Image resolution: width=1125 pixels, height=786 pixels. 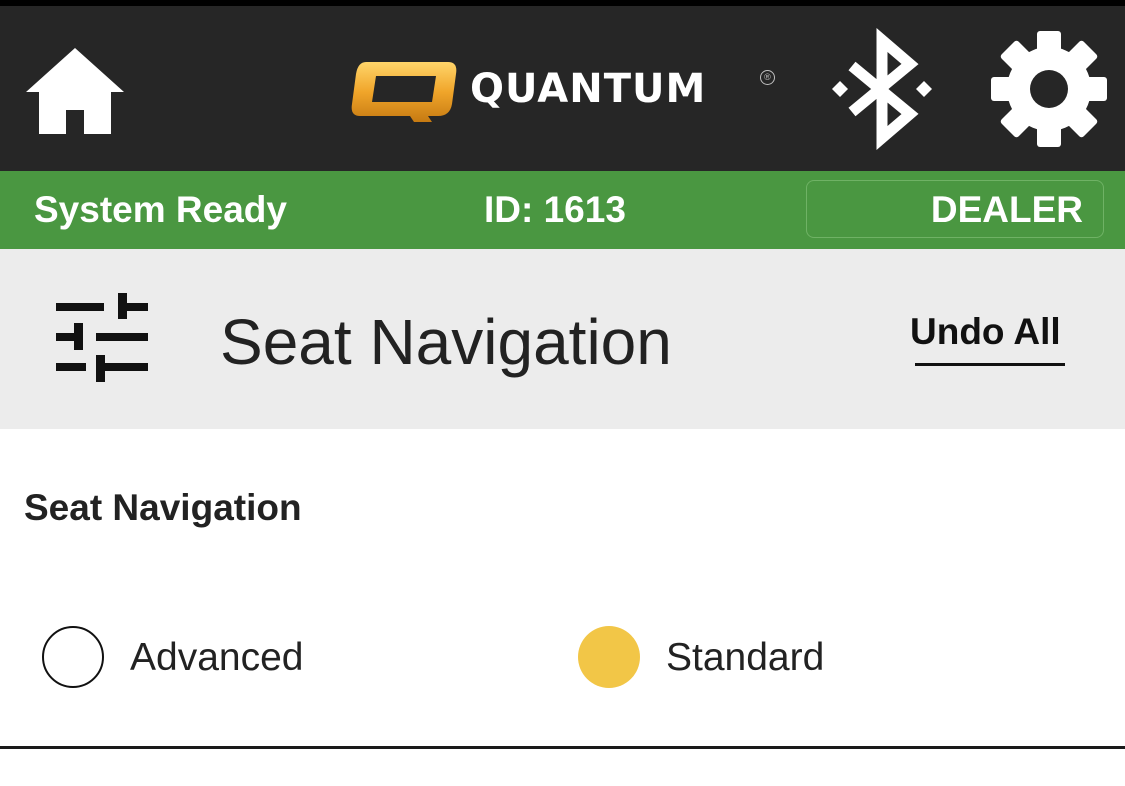 I want to click on undo-all-label: Undo All, so click(x=985, y=331).